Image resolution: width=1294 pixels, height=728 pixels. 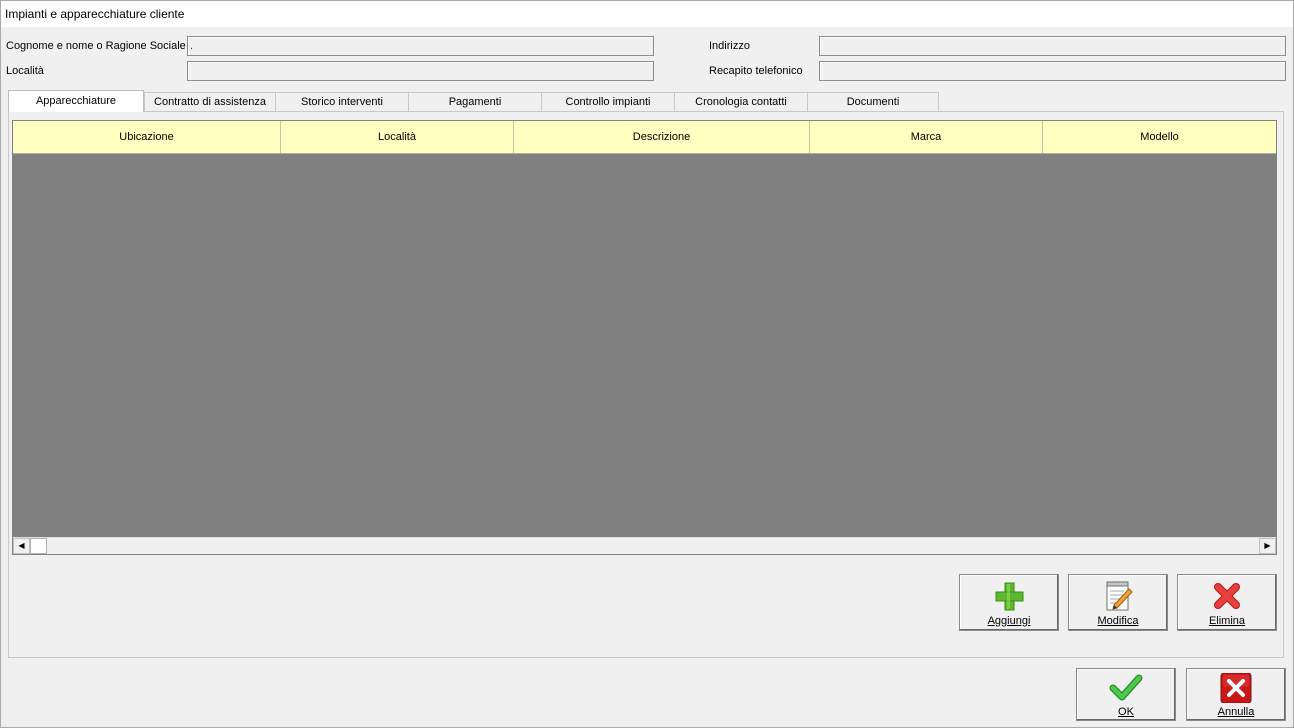 What do you see at coordinates (741, 101) in the screenshot?
I see `tab-cronologia-contatti: Cronologia contatti` at bounding box center [741, 101].